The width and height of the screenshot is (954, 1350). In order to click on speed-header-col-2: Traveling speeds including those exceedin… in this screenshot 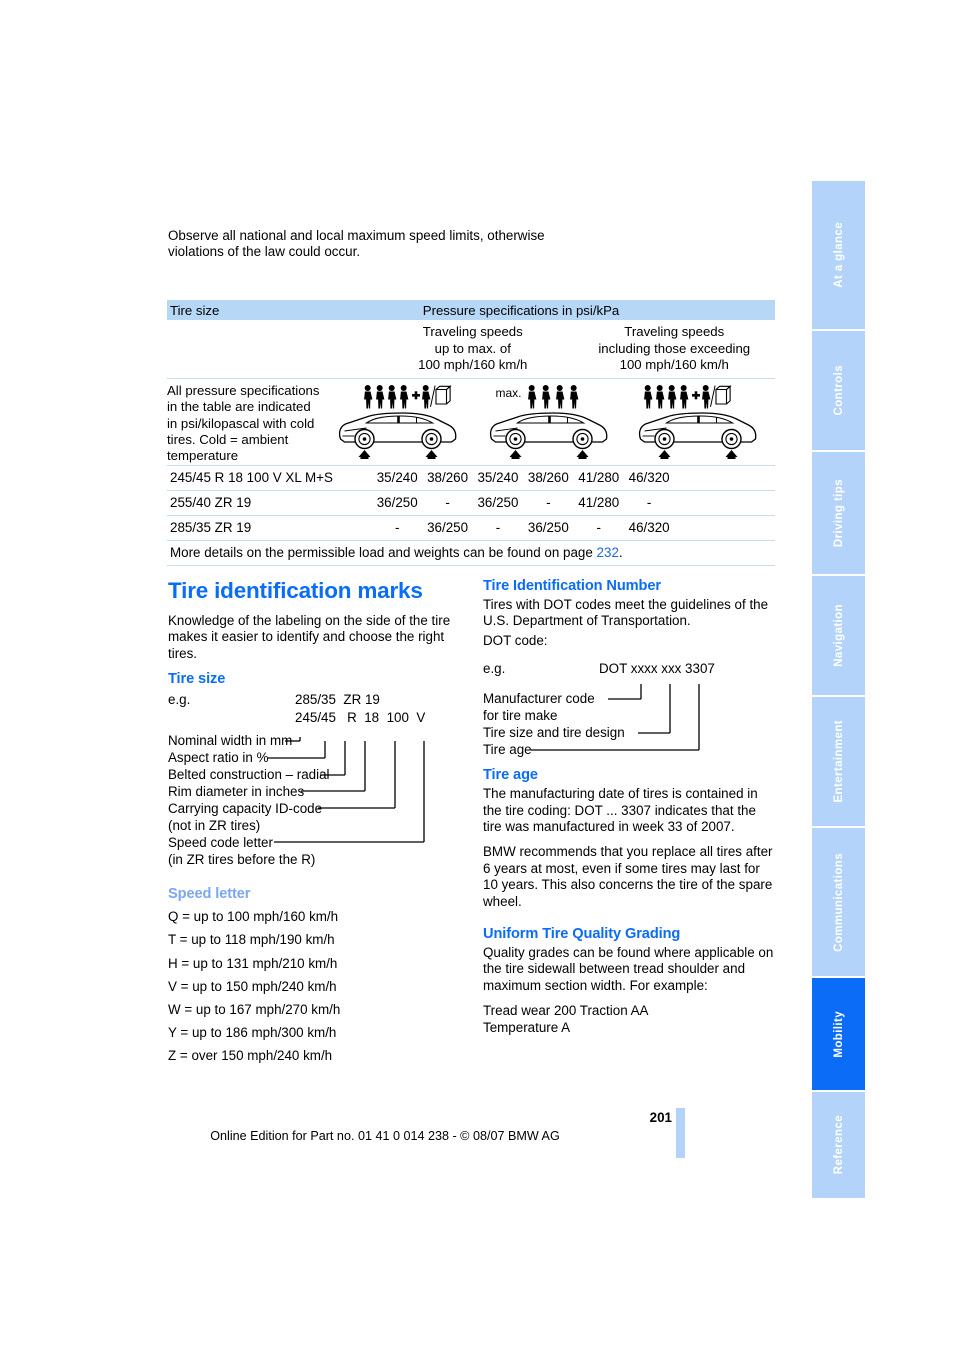, I will do `click(675, 349)`.